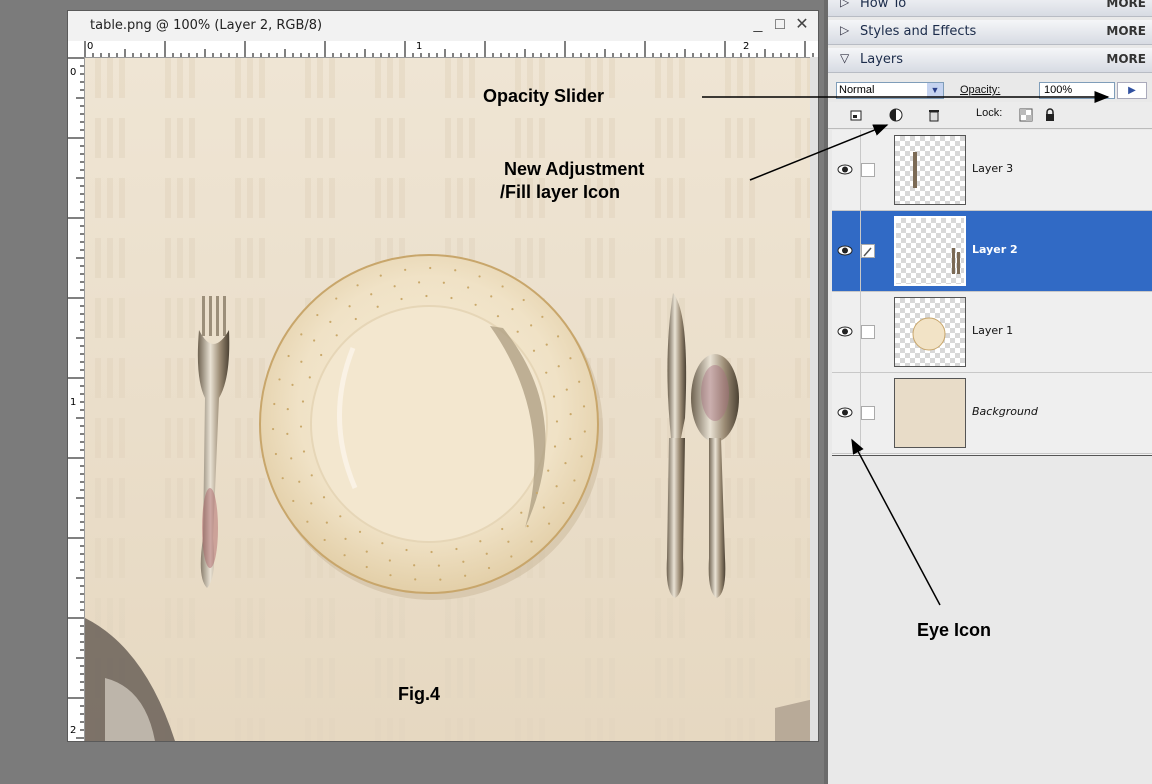 This screenshot has width=1152, height=784. Describe the element at coordinates (1026, 115) in the screenshot. I see `lock-transparency-icon` at that location.